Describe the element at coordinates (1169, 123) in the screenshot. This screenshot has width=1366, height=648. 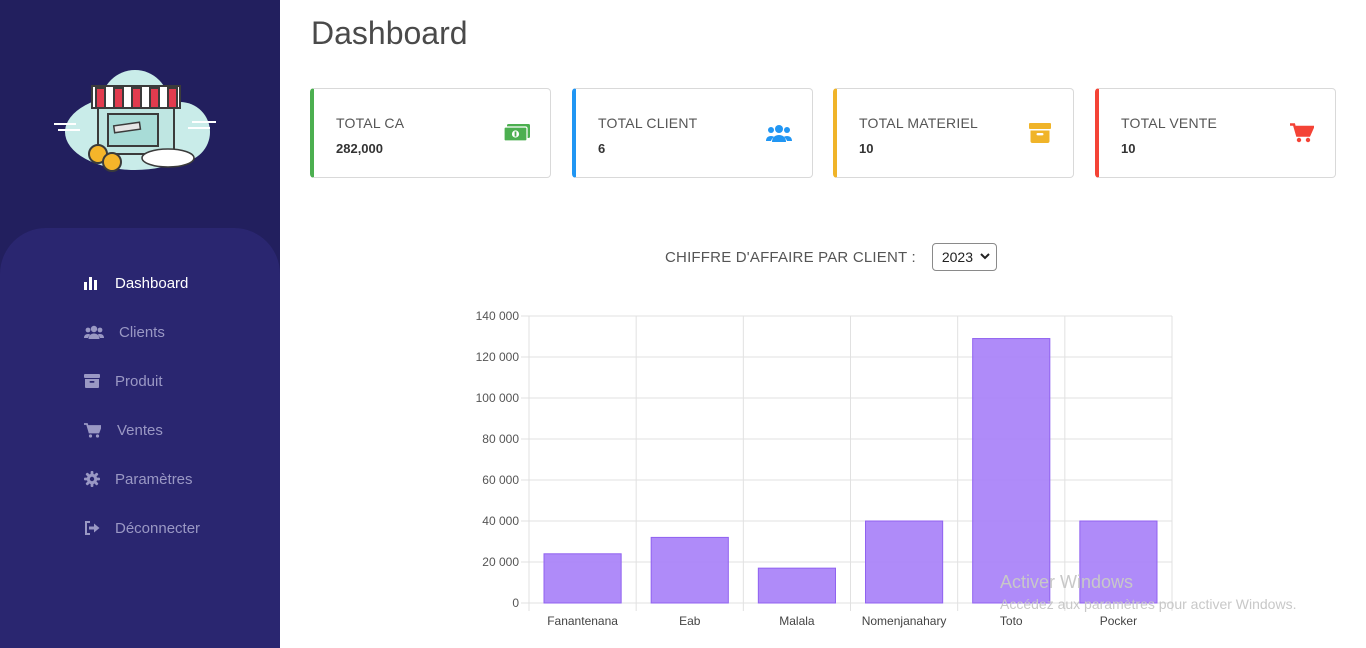
I see `card-label: TOTAL VENTE` at that location.